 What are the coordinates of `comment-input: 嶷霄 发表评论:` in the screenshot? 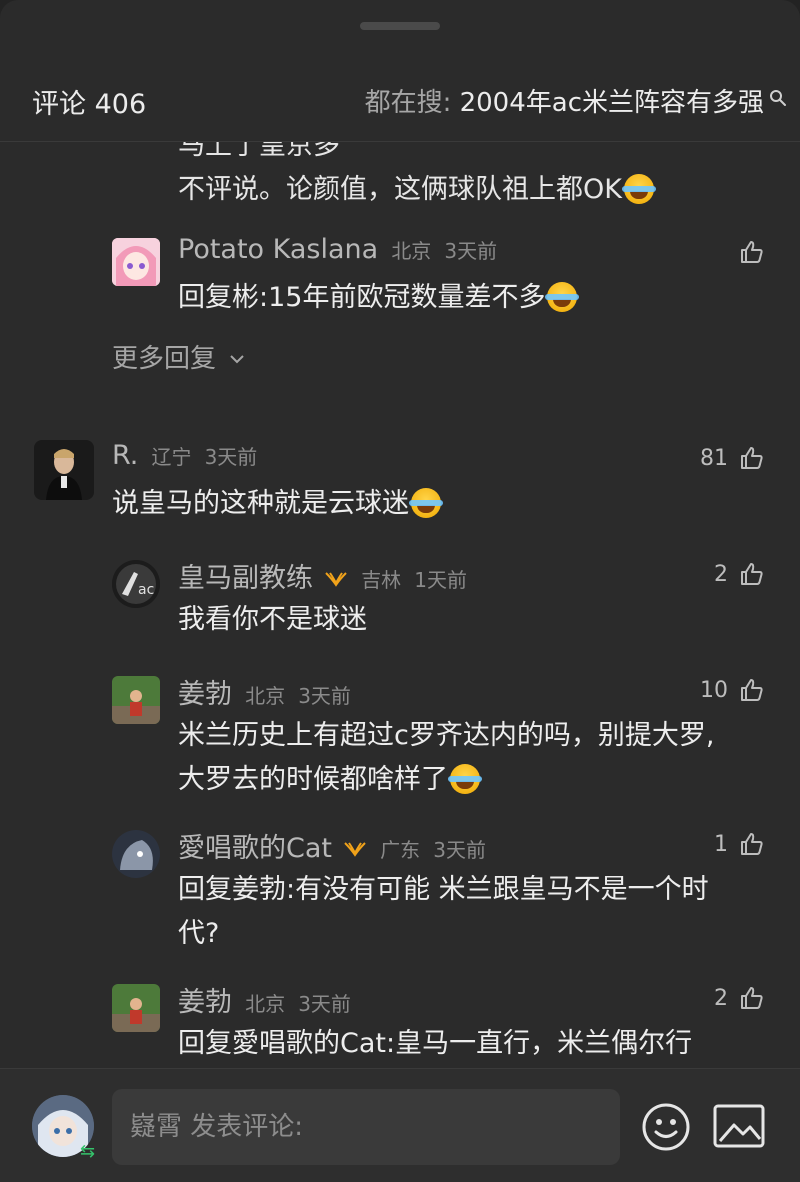 It's located at (366, 1127).